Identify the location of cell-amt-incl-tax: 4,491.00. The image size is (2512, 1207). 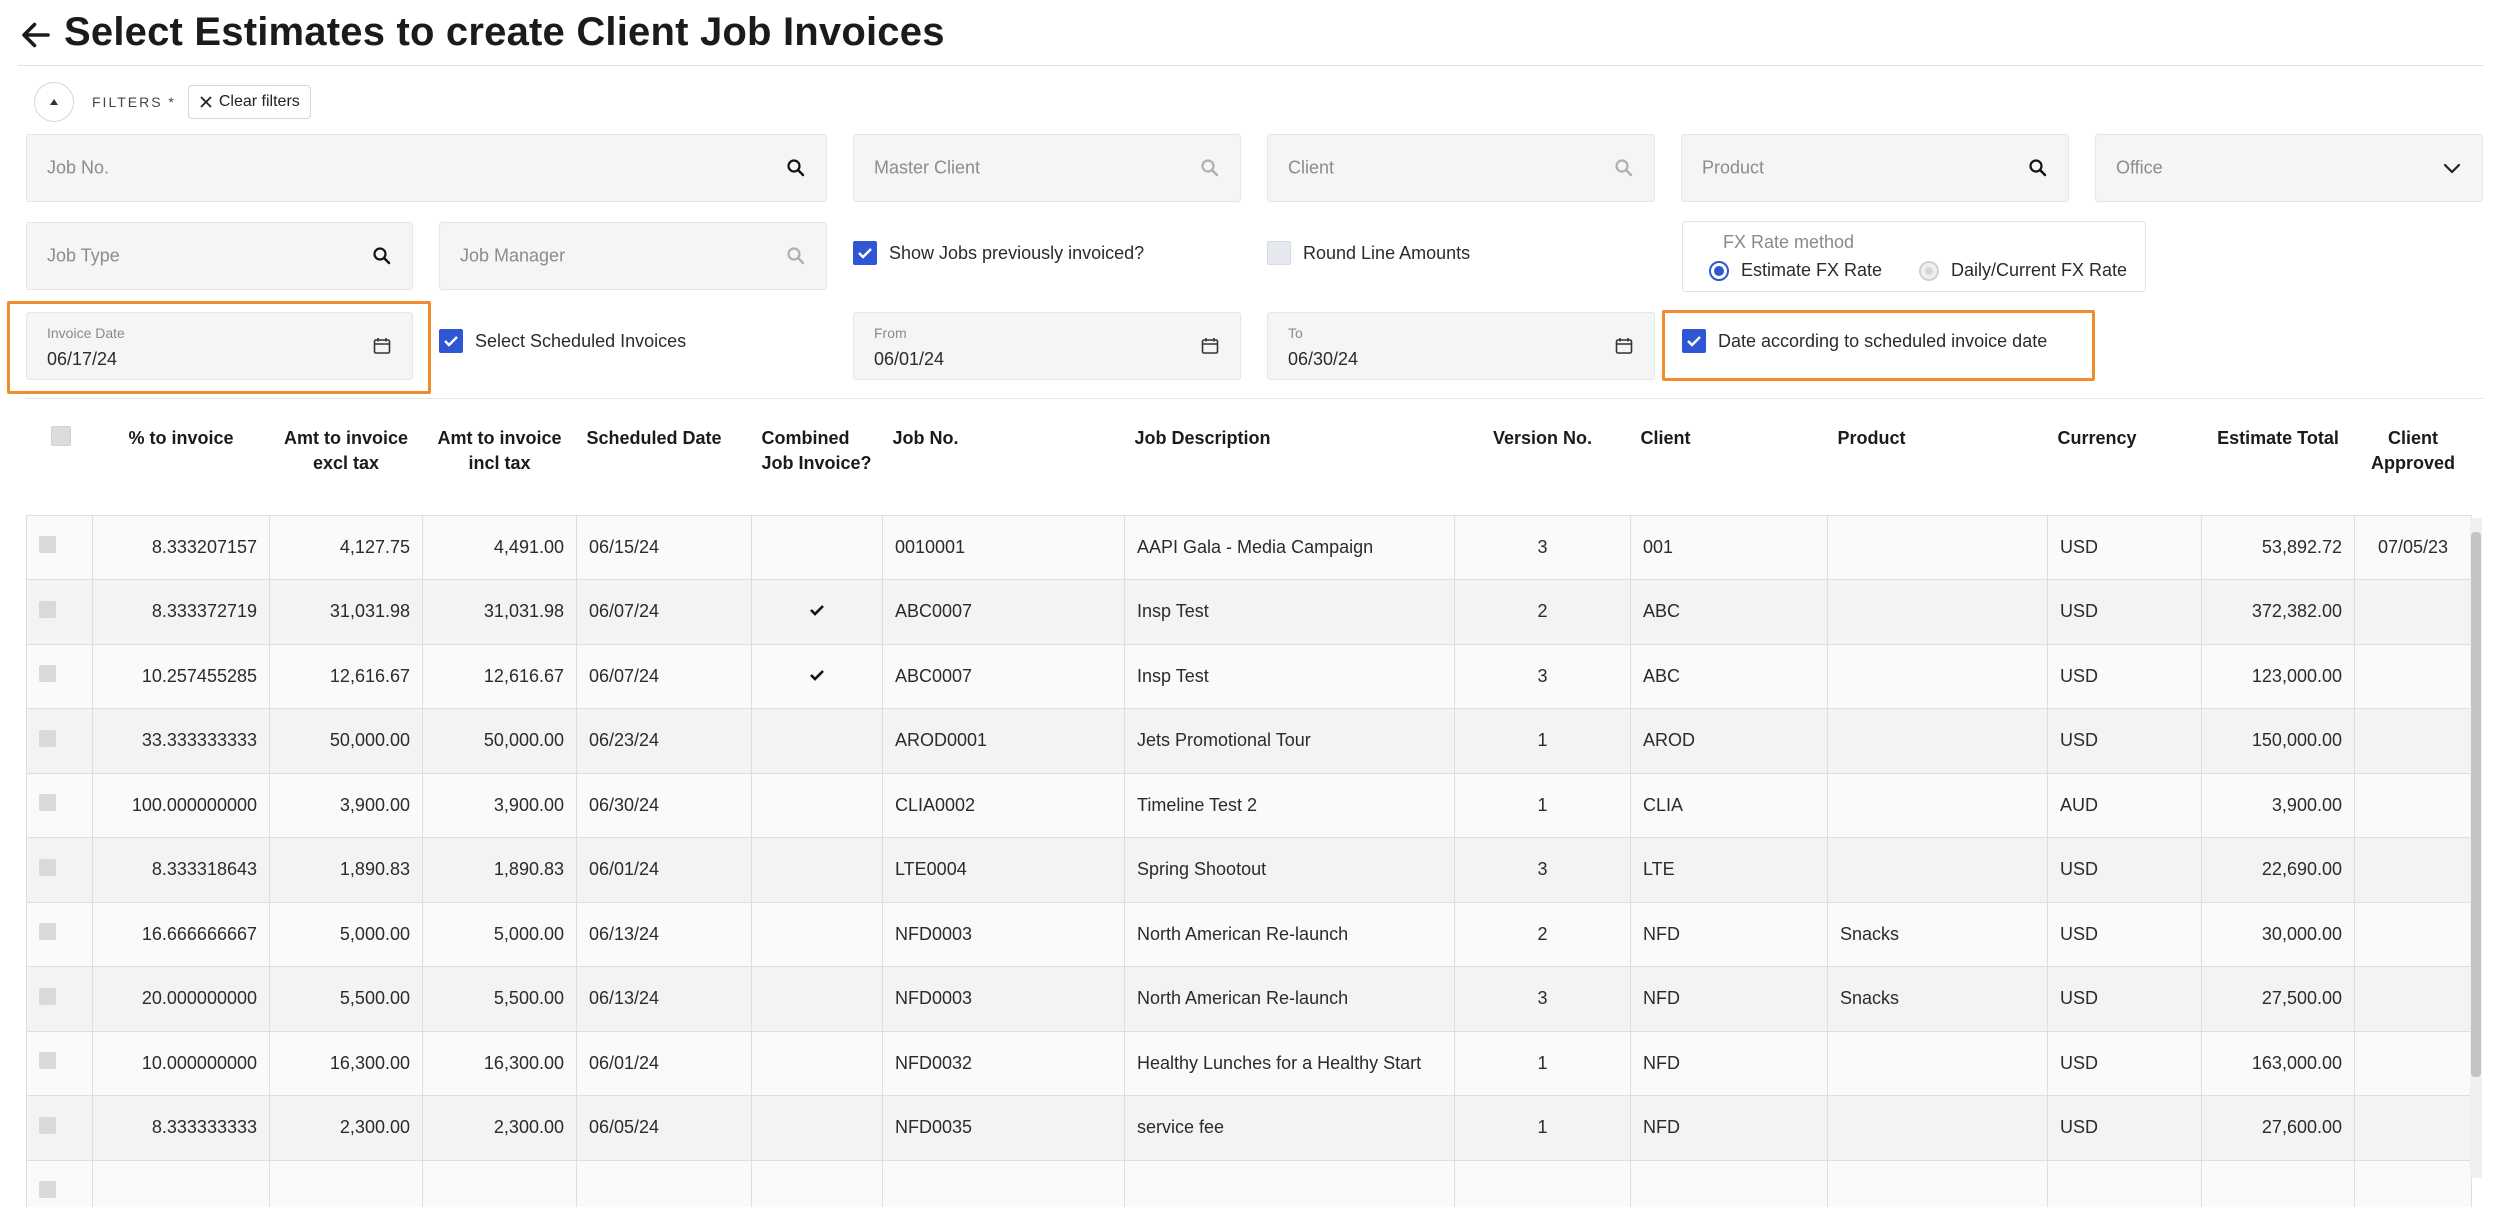
(499, 547).